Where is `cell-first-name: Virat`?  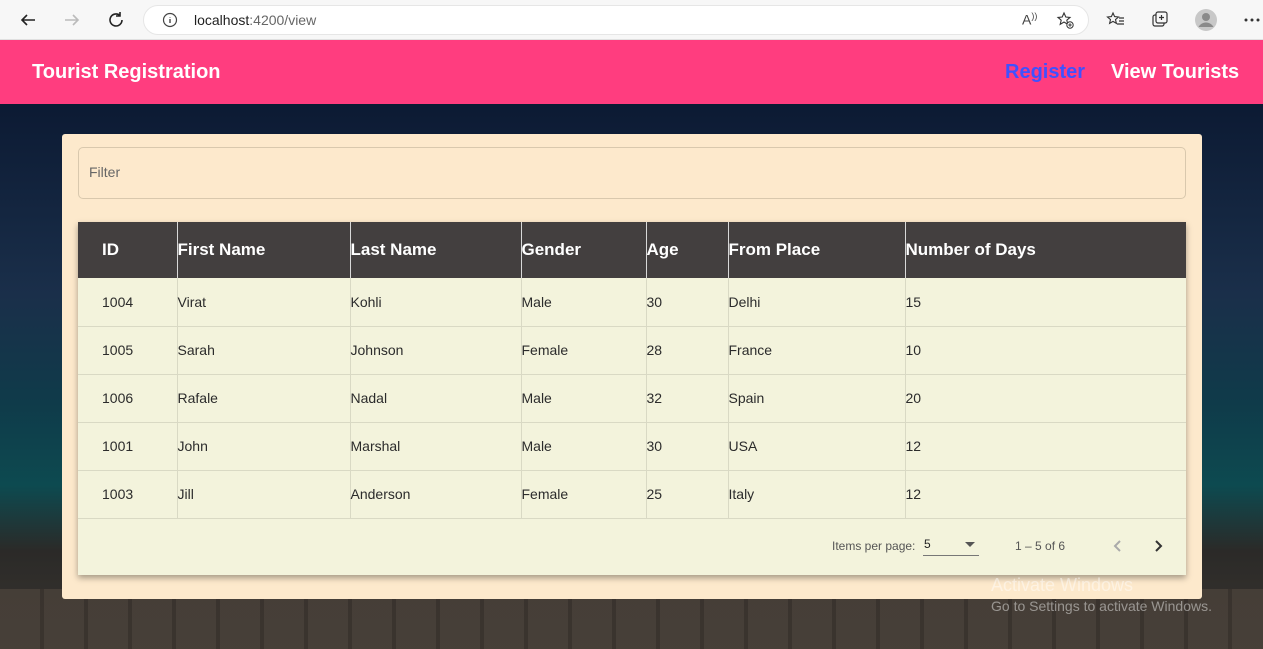
cell-first-name: Virat is located at coordinates (264, 302).